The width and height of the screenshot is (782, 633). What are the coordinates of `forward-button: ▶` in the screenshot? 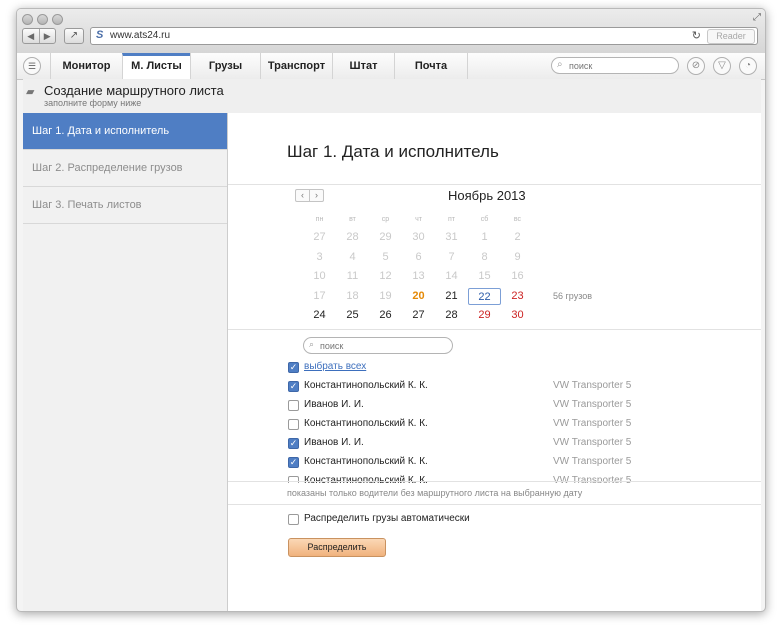 It's located at (47, 36).